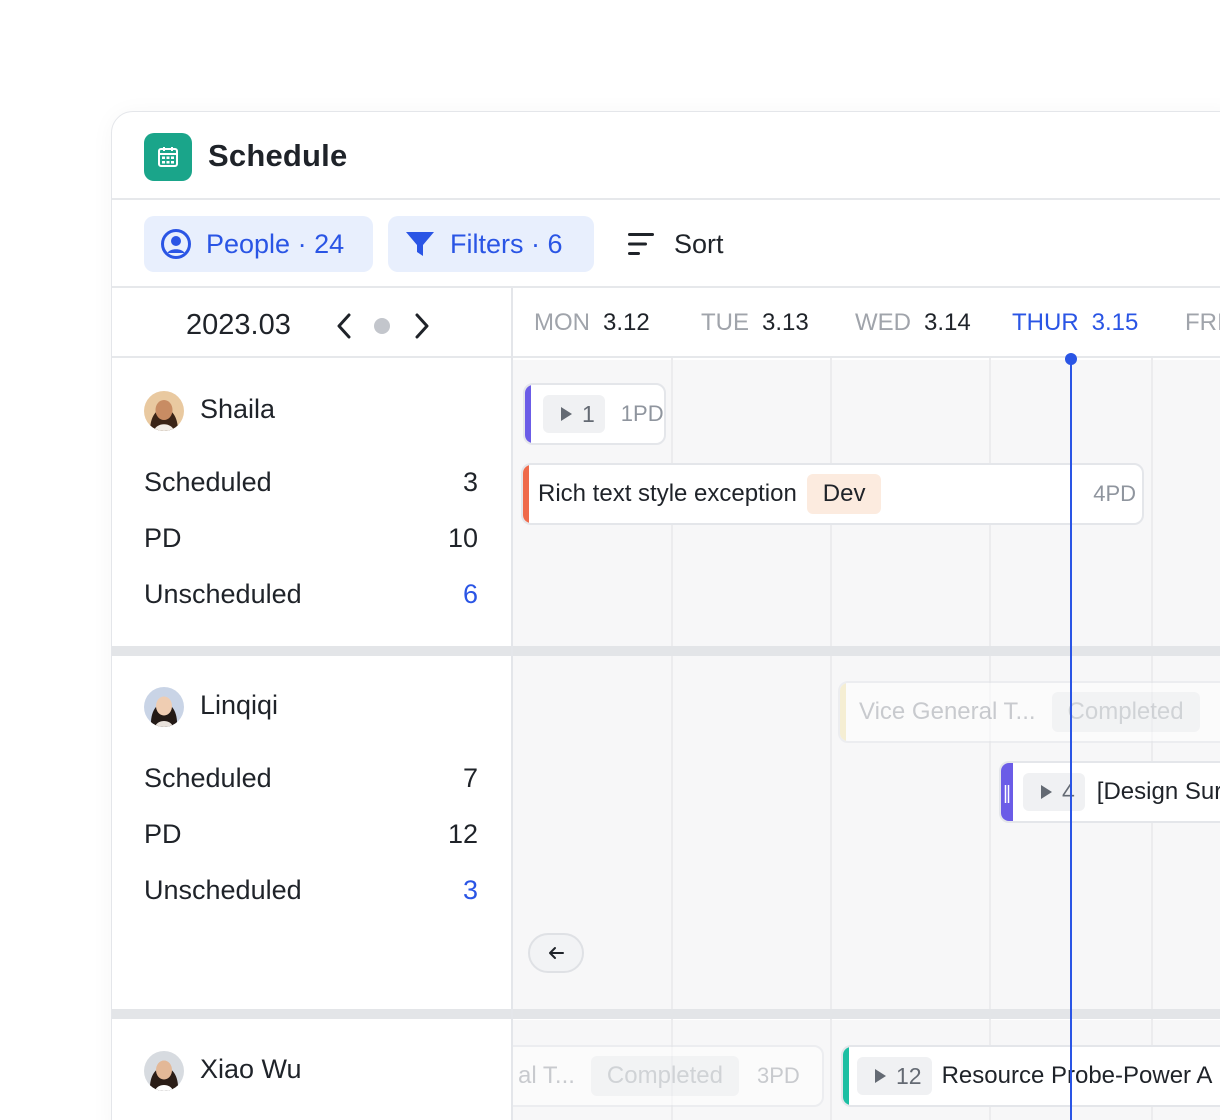  Describe the element at coordinates (238, 325) in the screenshot. I see `month-label: 2023.03` at that location.